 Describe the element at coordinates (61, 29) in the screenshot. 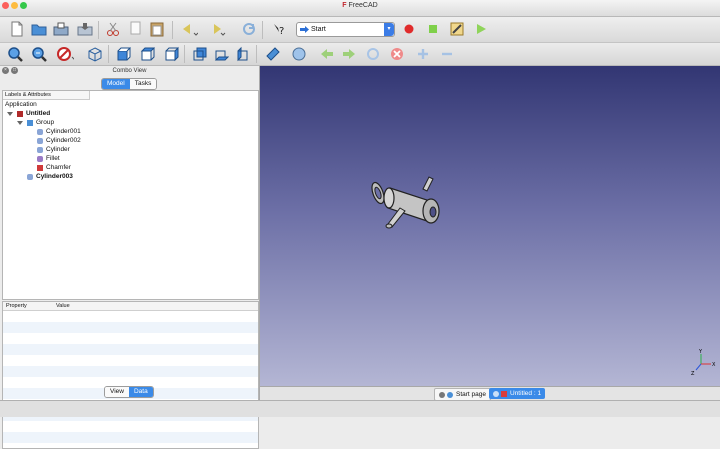

I see `save-icon` at that location.